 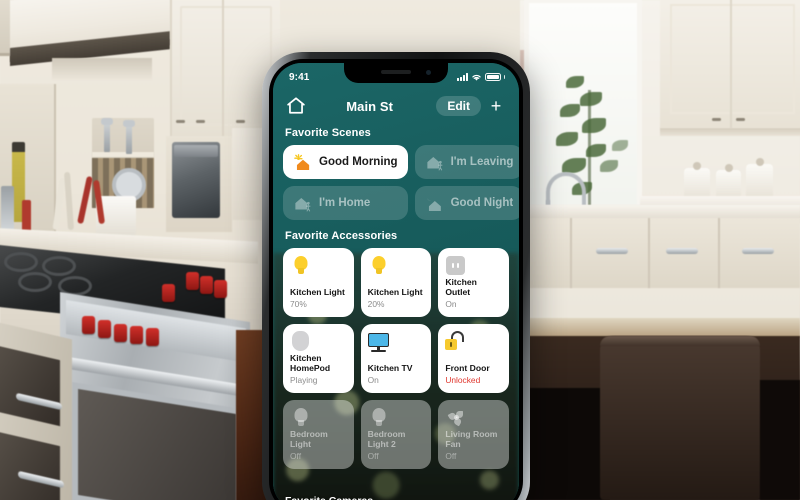 I want to click on scene-label: I'm Leaving, so click(x=482, y=162).